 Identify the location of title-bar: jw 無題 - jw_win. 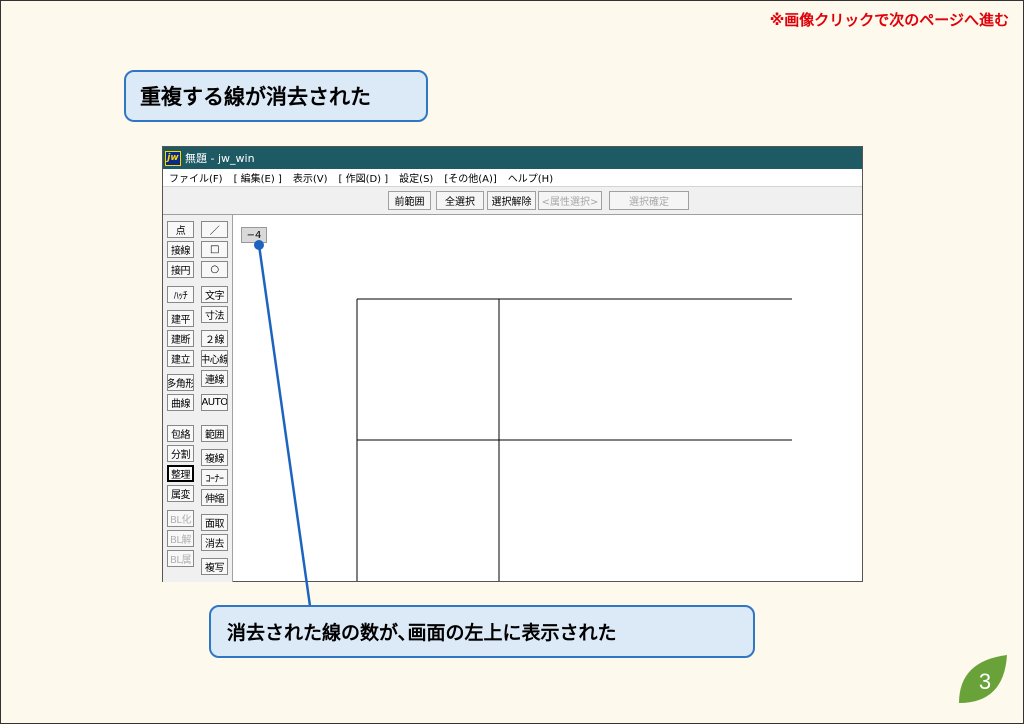
(512, 158).